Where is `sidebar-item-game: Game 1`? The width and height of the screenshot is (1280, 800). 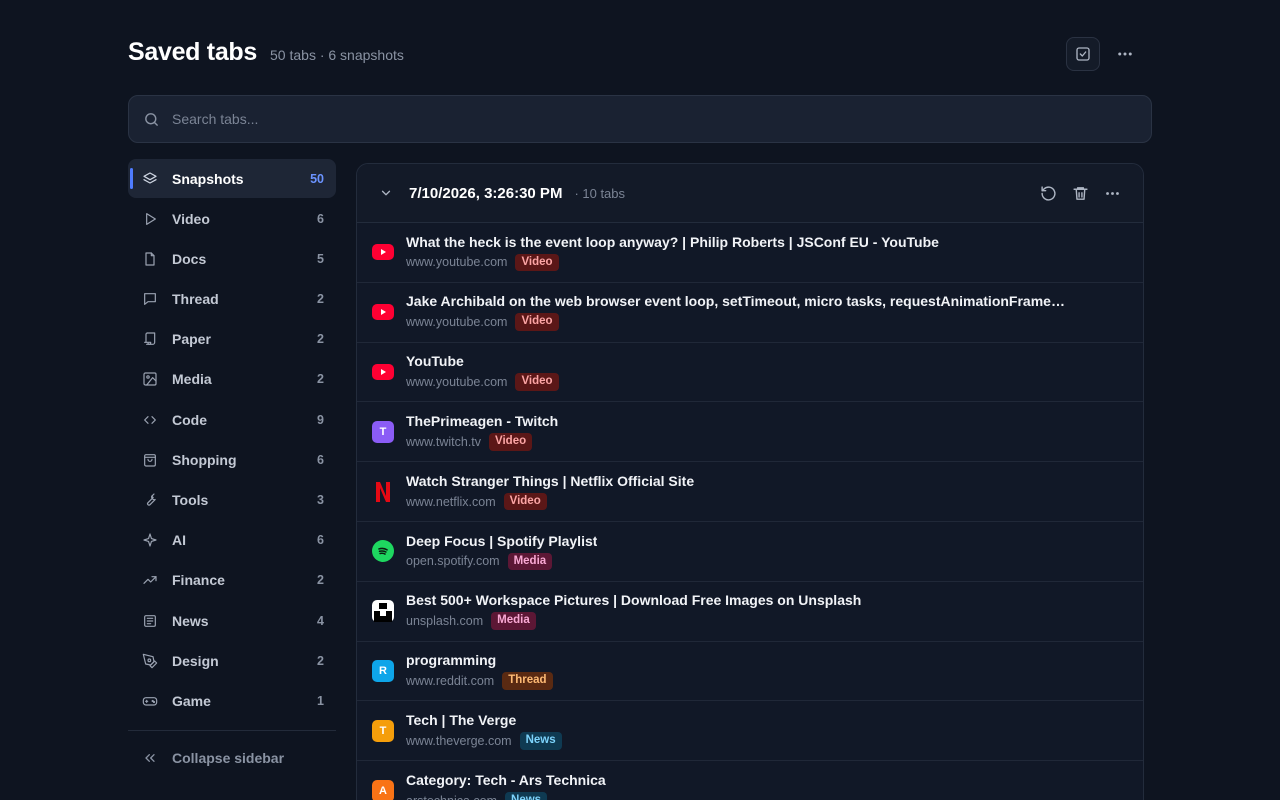 sidebar-item-game: Game 1 is located at coordinates (232, 700).